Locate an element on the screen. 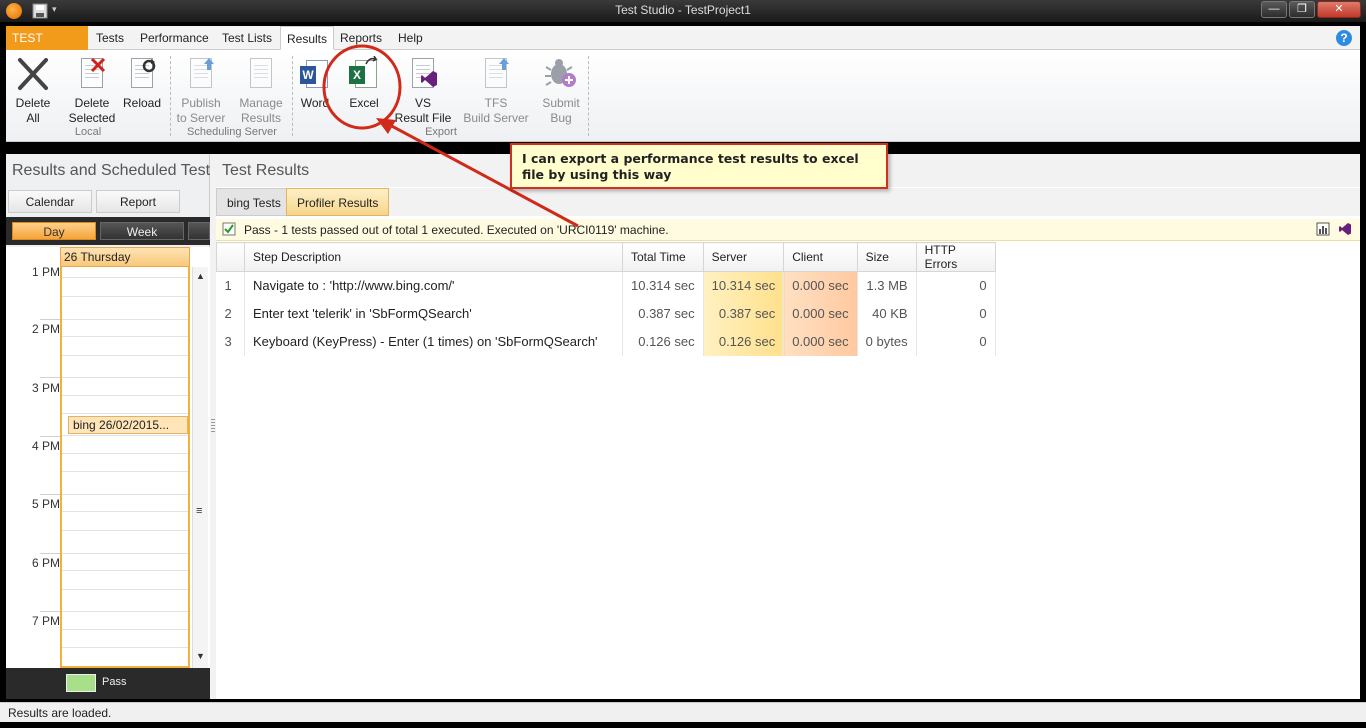 The width and height of the screenshot is (1366, 728). row-index: 3 is located at coordinates (230, 341).